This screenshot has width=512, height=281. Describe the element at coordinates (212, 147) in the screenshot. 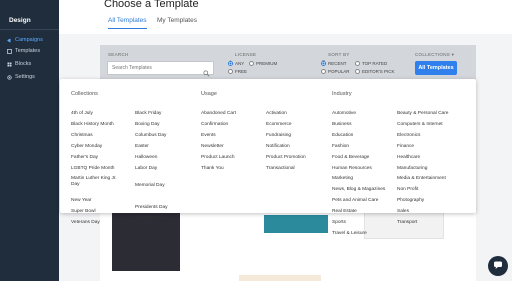

I see `usage-option: Newsletter` at that location.